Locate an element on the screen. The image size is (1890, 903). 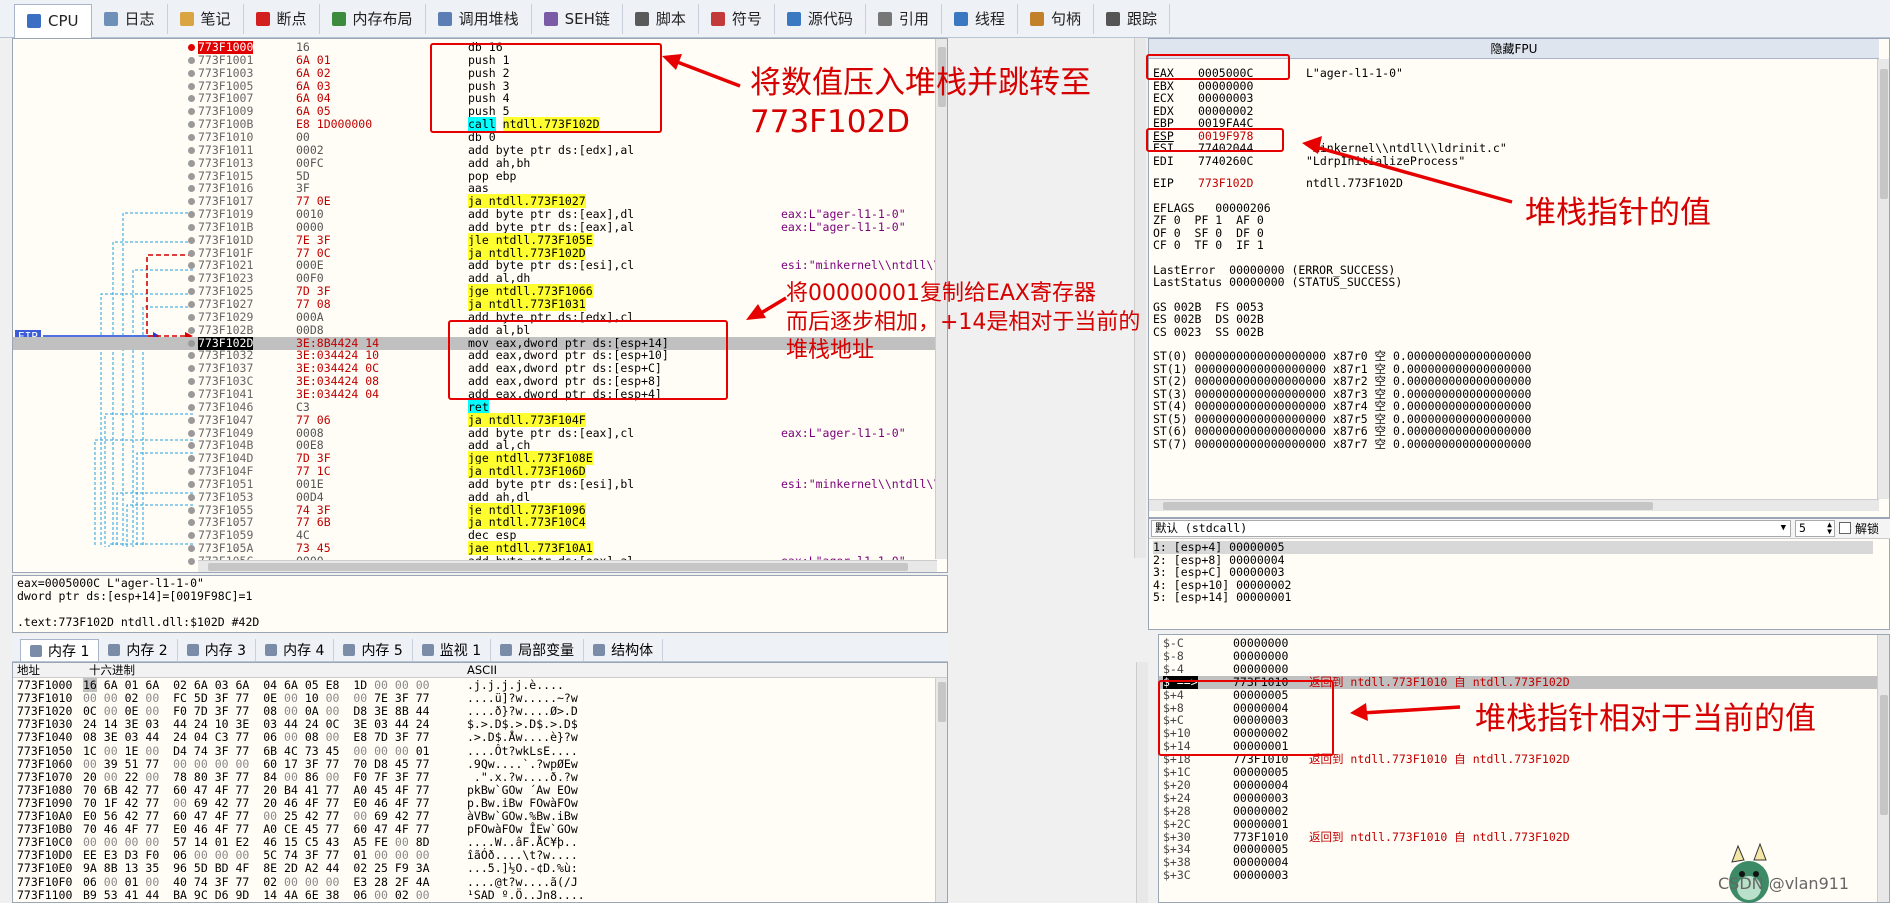
dino-mascot is located at coordinates (1749, 870).